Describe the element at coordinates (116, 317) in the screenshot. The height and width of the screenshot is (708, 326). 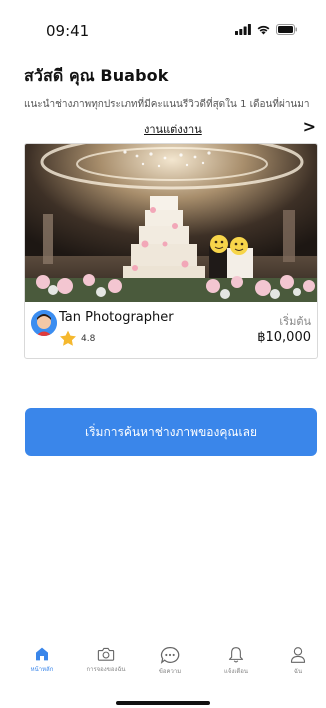
I see `photographer-name: Tan Photographer` at that location.